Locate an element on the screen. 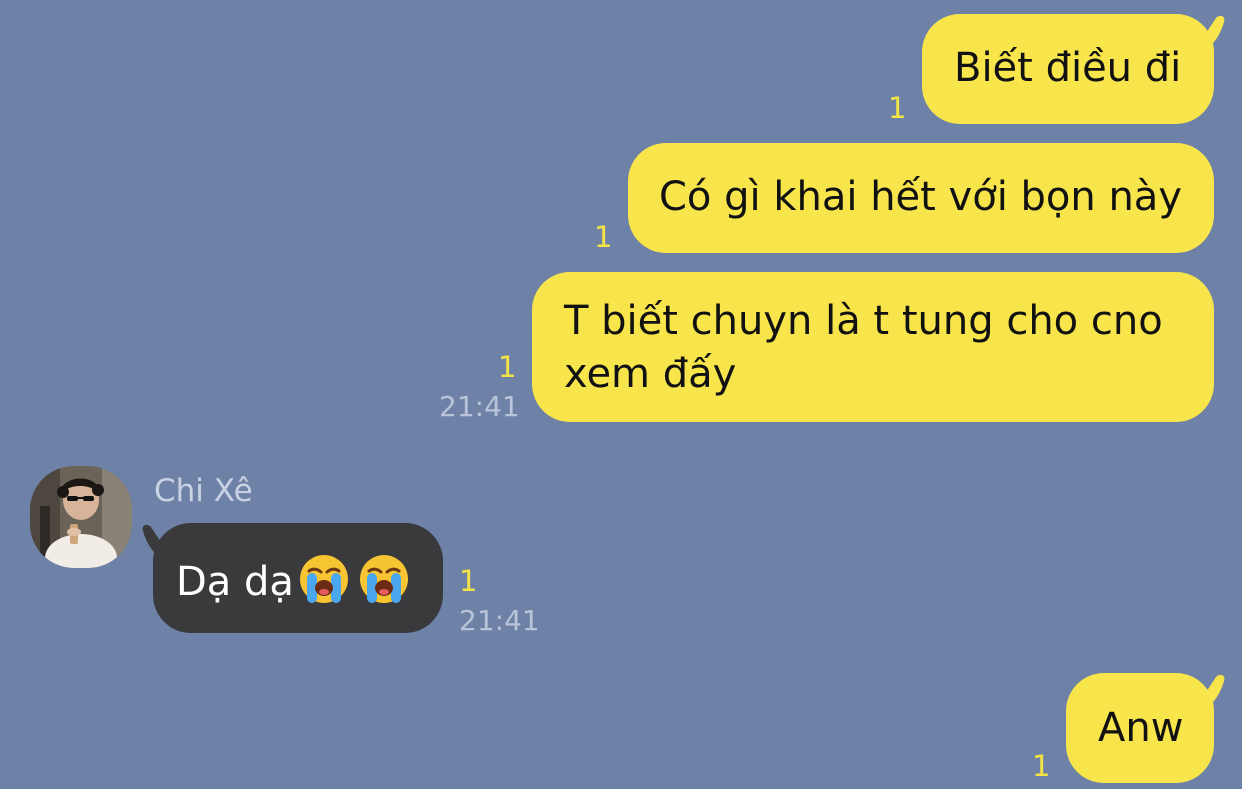 This screenshot has height=789, width=1242. message-text: Có gì khai hết với bọn này is located at coordinates (920, 197).